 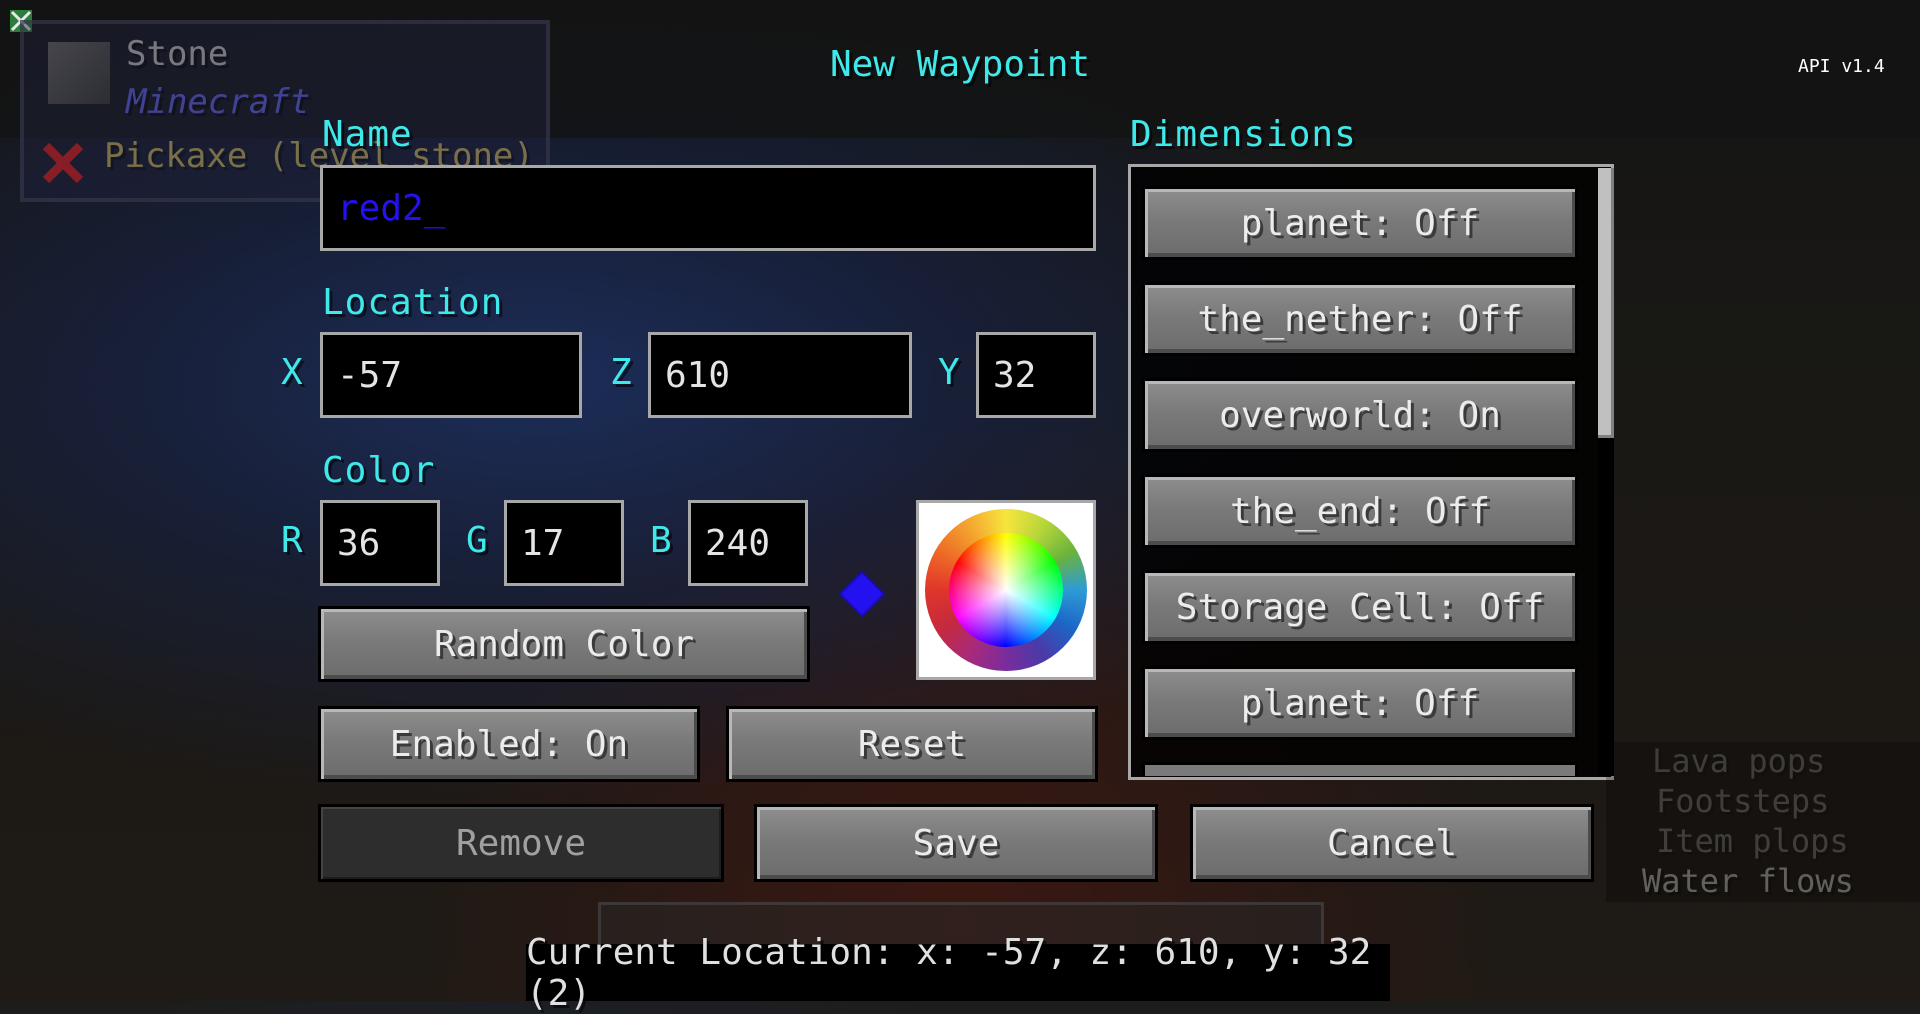 What do you see at coordinates (1752, 841) in the screenshot?
I see `subtitle-line: Item plops` at bounding box center [1752, 841].